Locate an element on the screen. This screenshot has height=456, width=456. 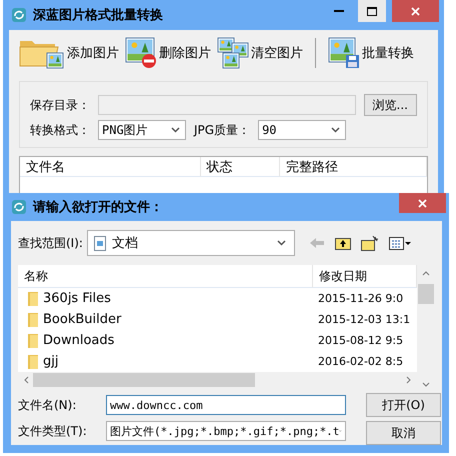
window-title: 深蓝图片格式批量转换 is located at coordinates (98, 15).